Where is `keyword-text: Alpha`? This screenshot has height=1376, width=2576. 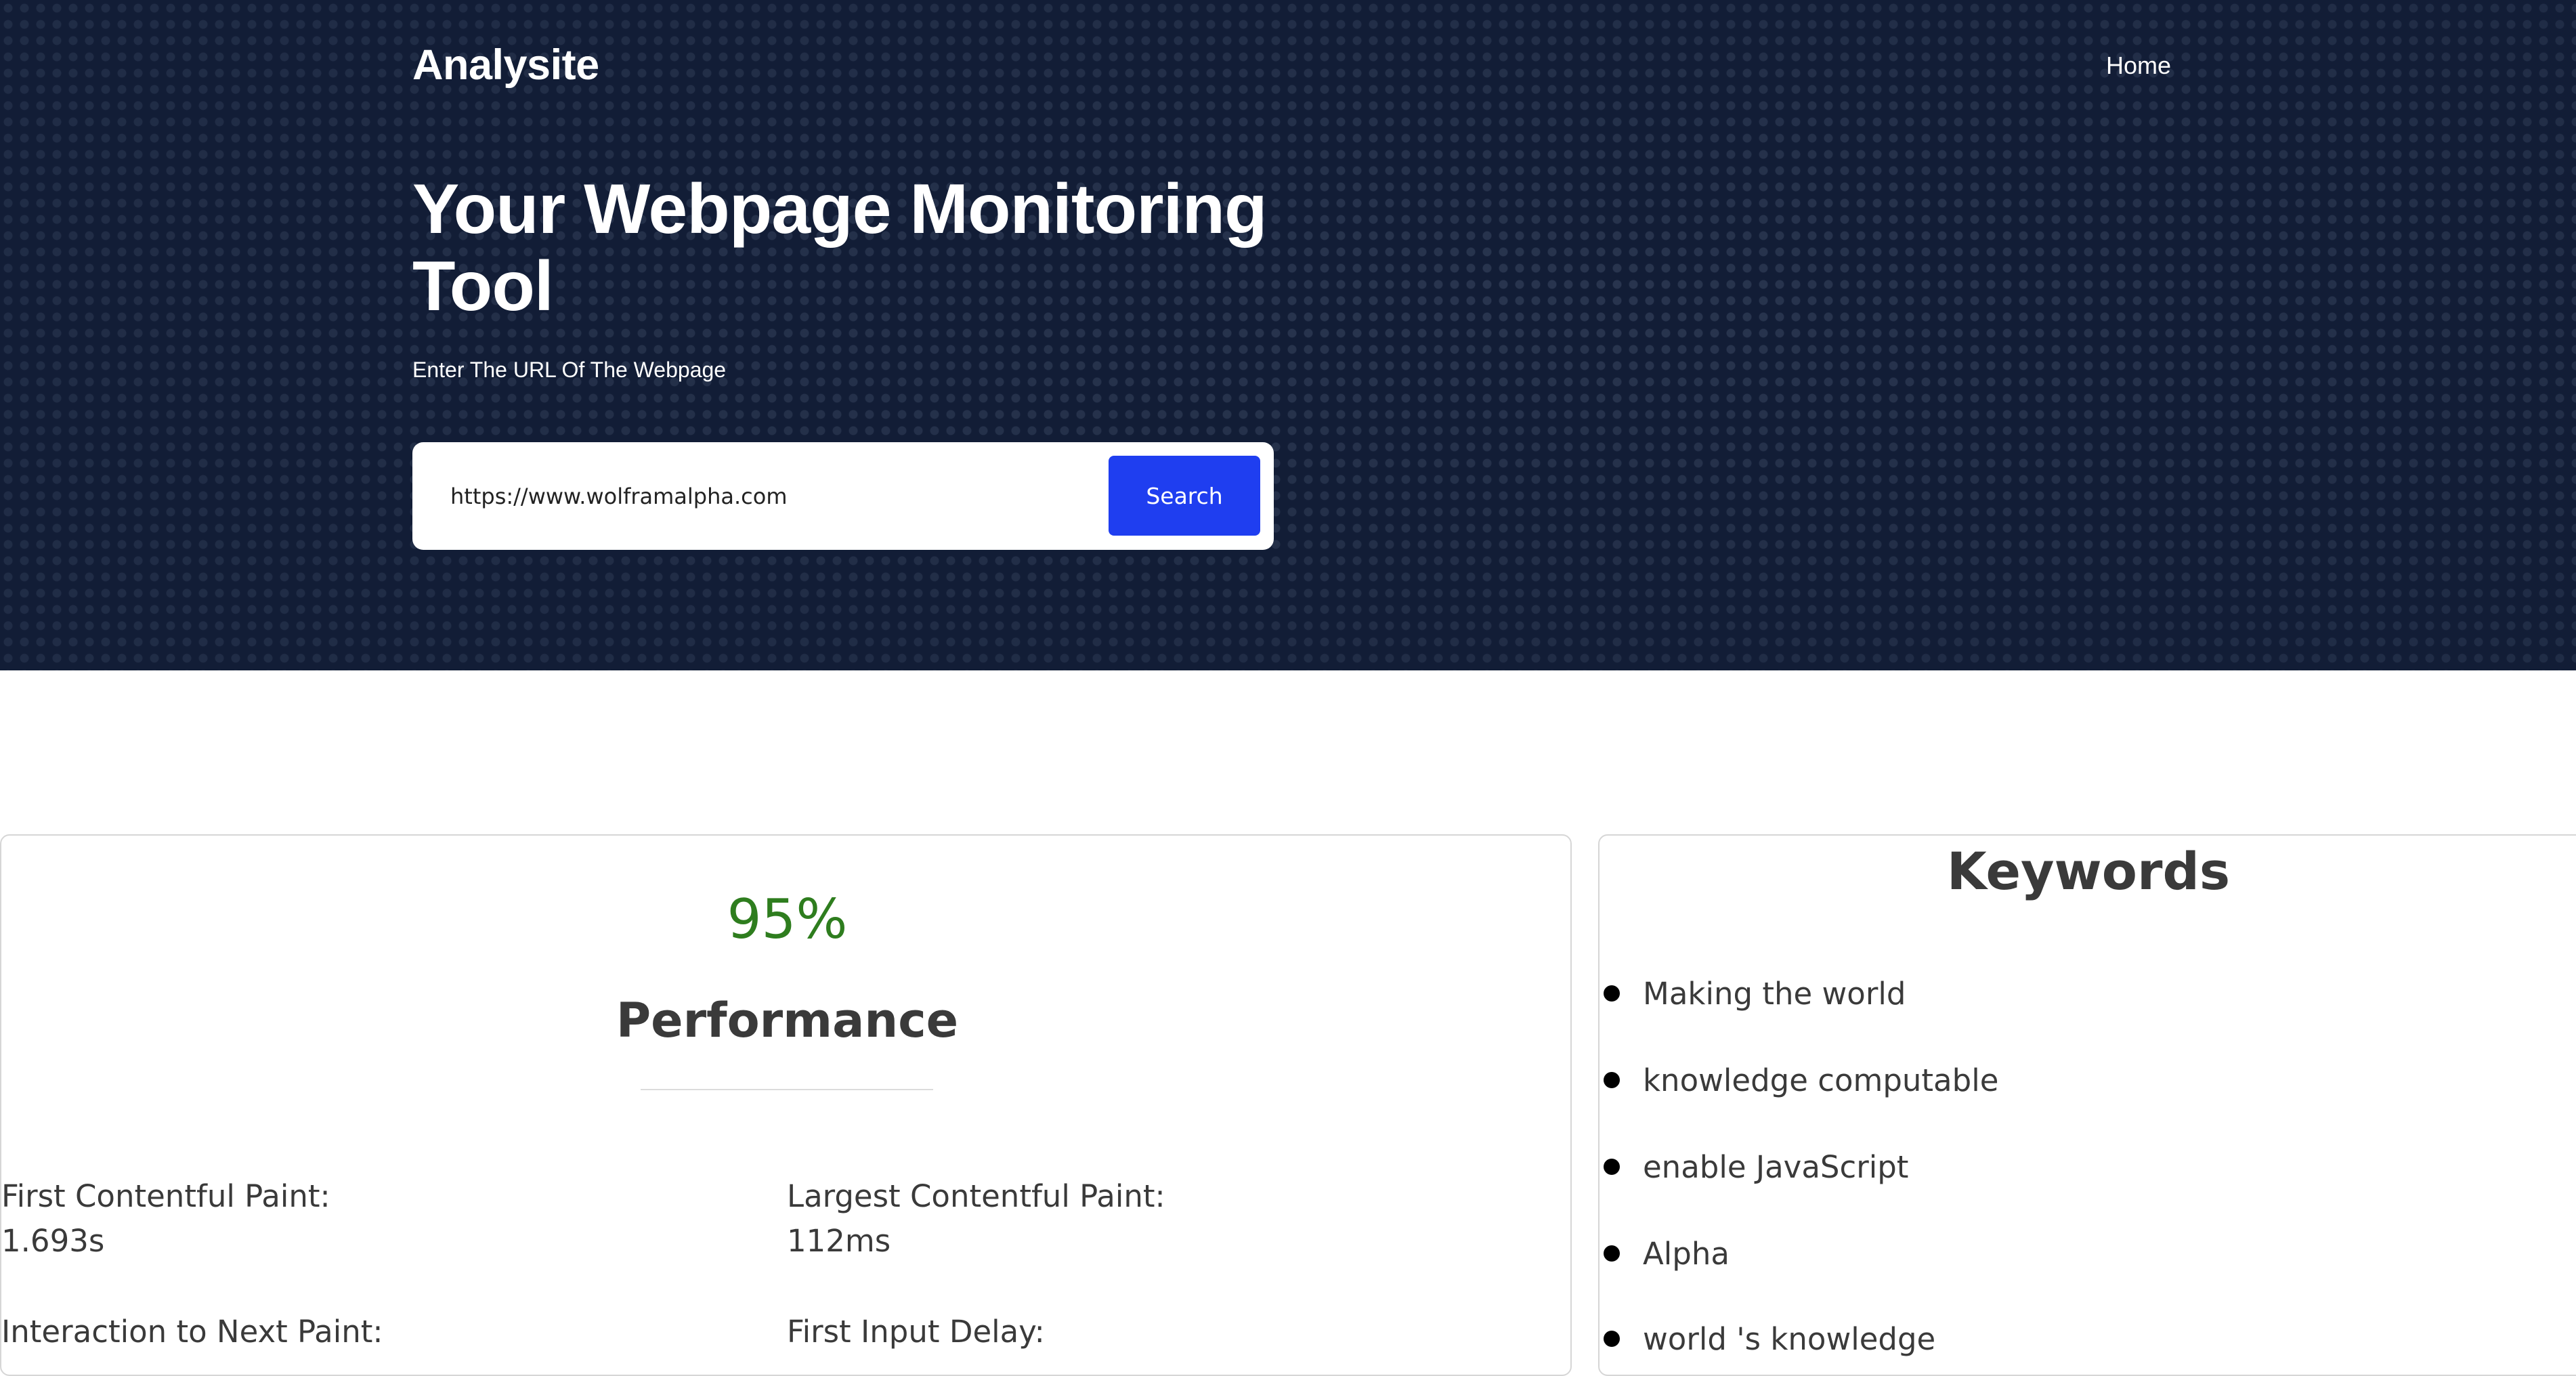
keyword-text: Alpha is located at coordinates (1686, 1254).